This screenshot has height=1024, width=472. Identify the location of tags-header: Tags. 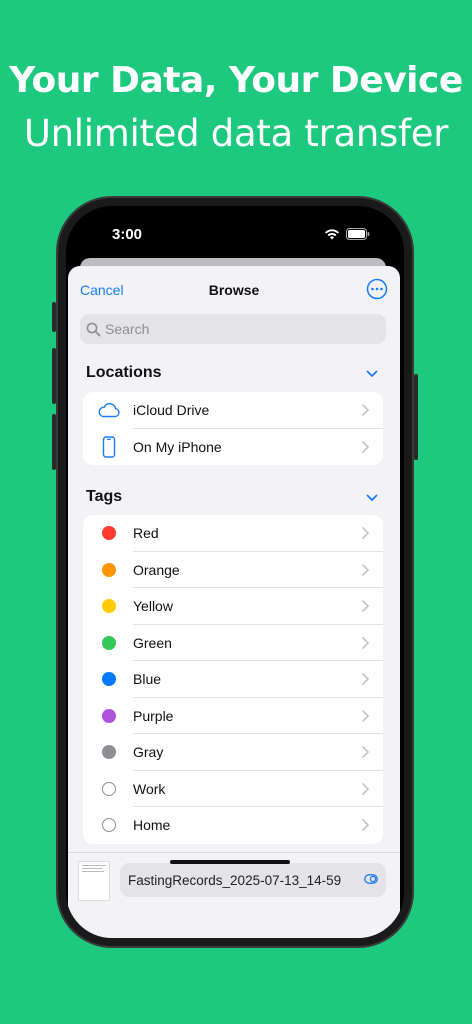
(104, 497).